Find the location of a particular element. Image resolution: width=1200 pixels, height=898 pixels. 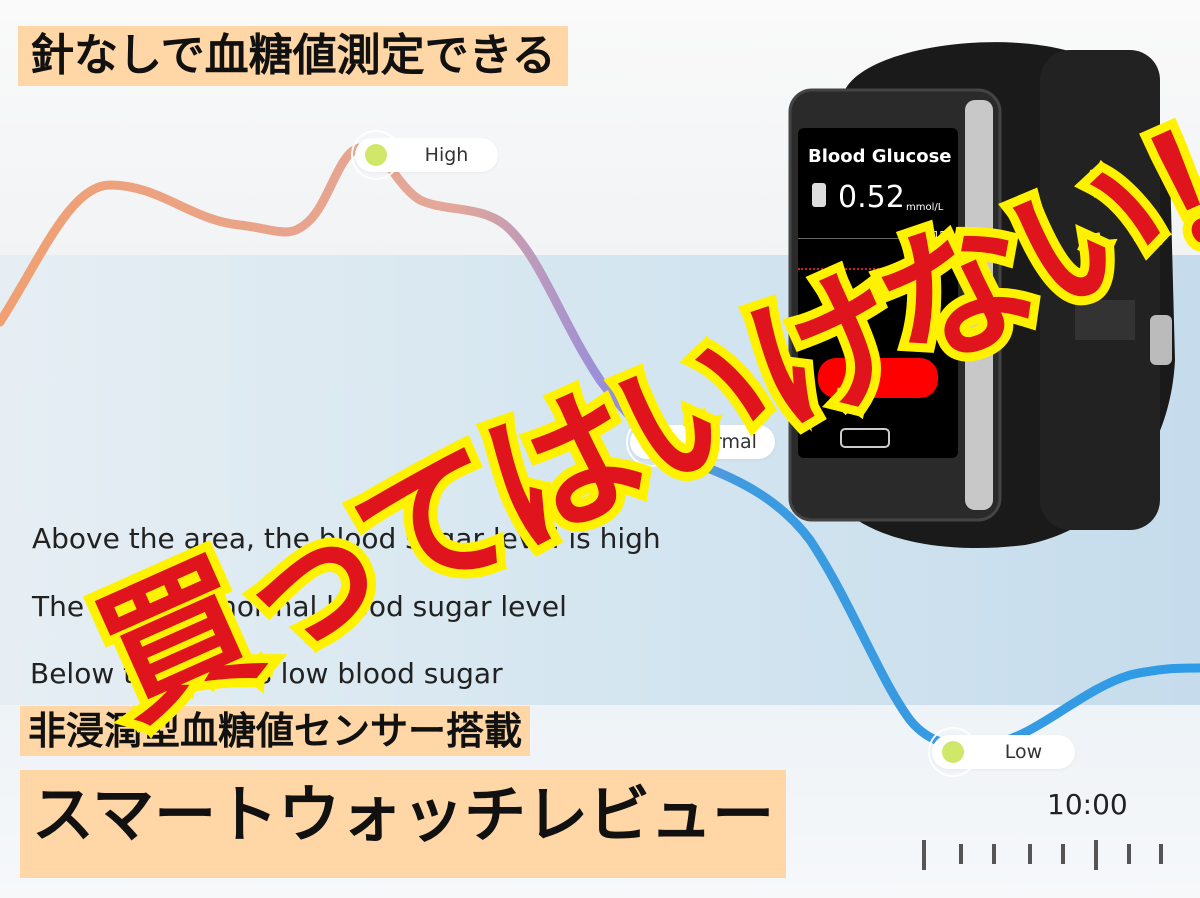

high-label: High is located at coordinates (424, 155).